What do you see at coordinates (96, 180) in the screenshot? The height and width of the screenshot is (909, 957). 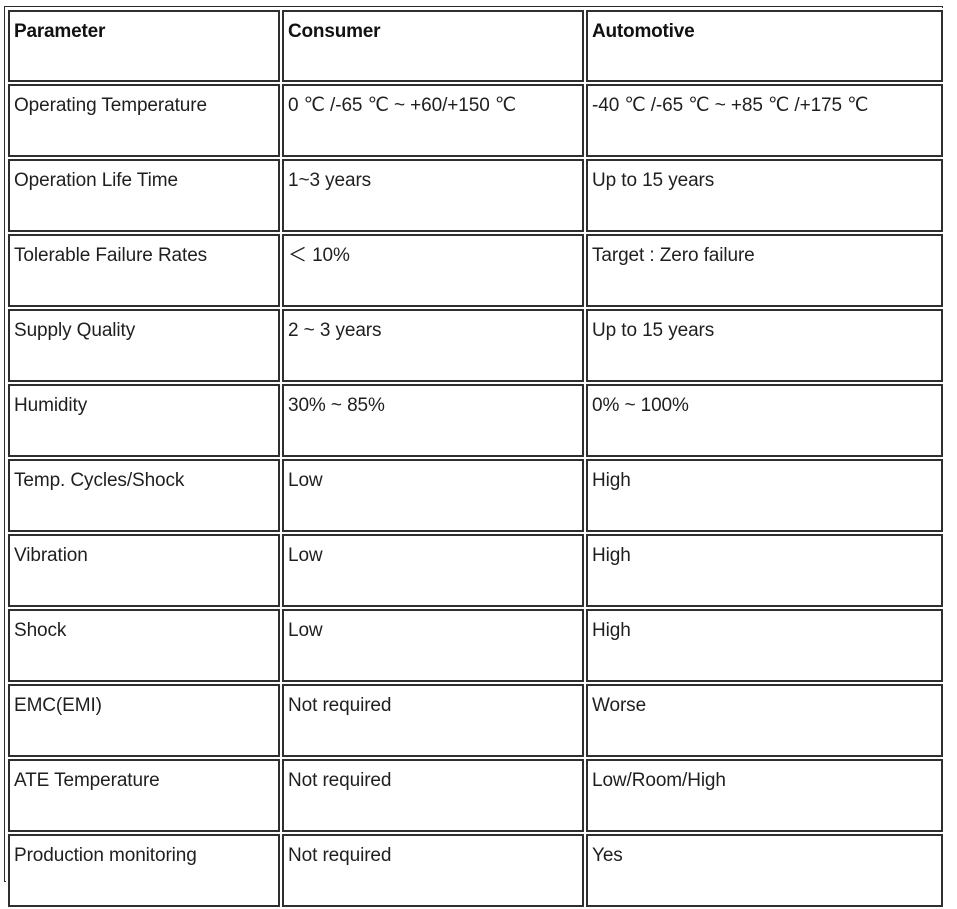 I see `cell-parameter-text: Operation Life Time` at bounding box center [96, 180].